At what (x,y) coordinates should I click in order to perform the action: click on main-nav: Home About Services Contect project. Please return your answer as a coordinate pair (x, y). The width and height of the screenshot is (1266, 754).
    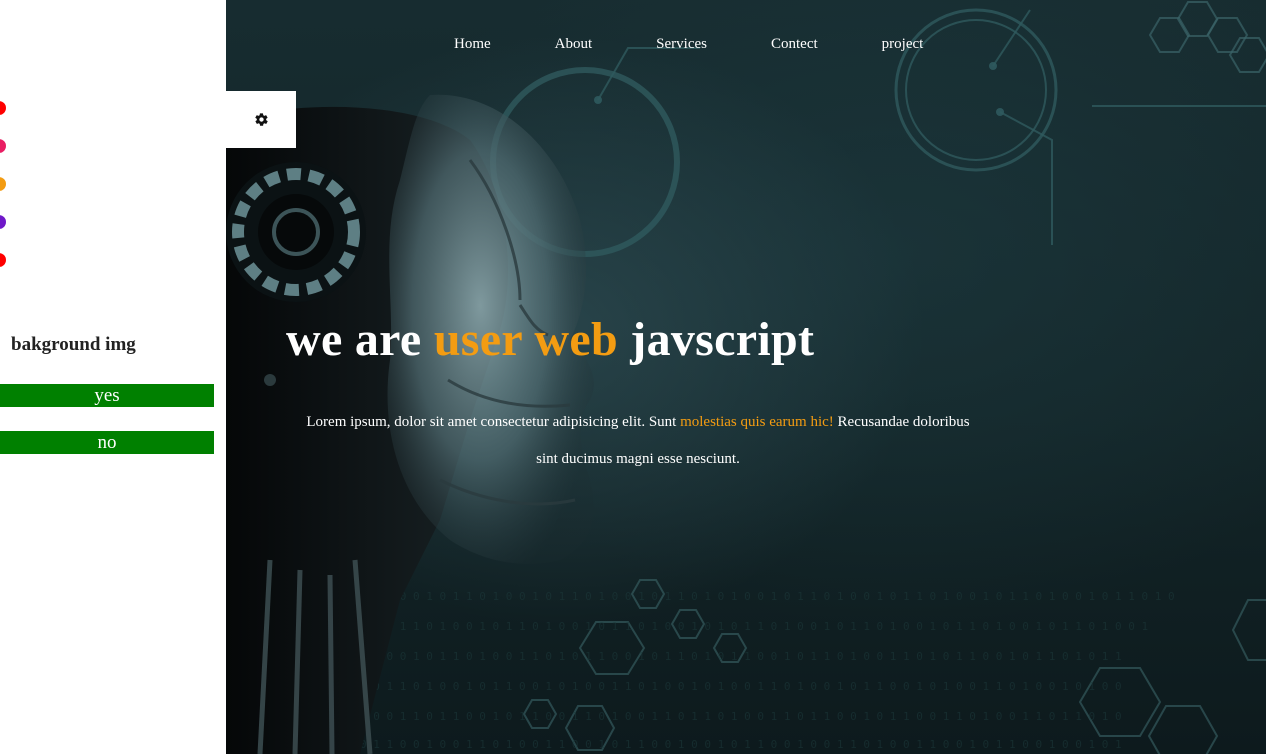
    Looking at the image, I should click on (688, 44).